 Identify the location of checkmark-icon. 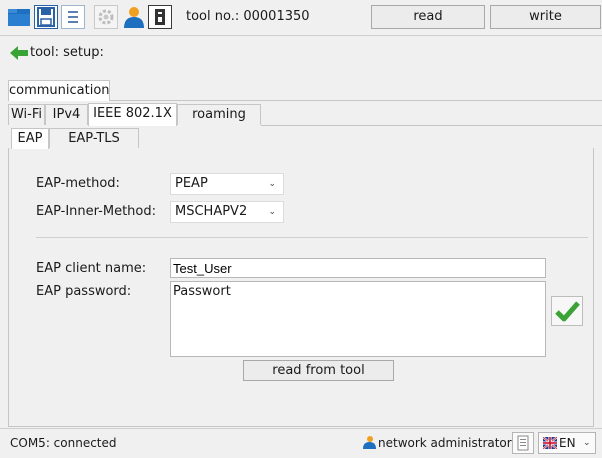
(567, 311).